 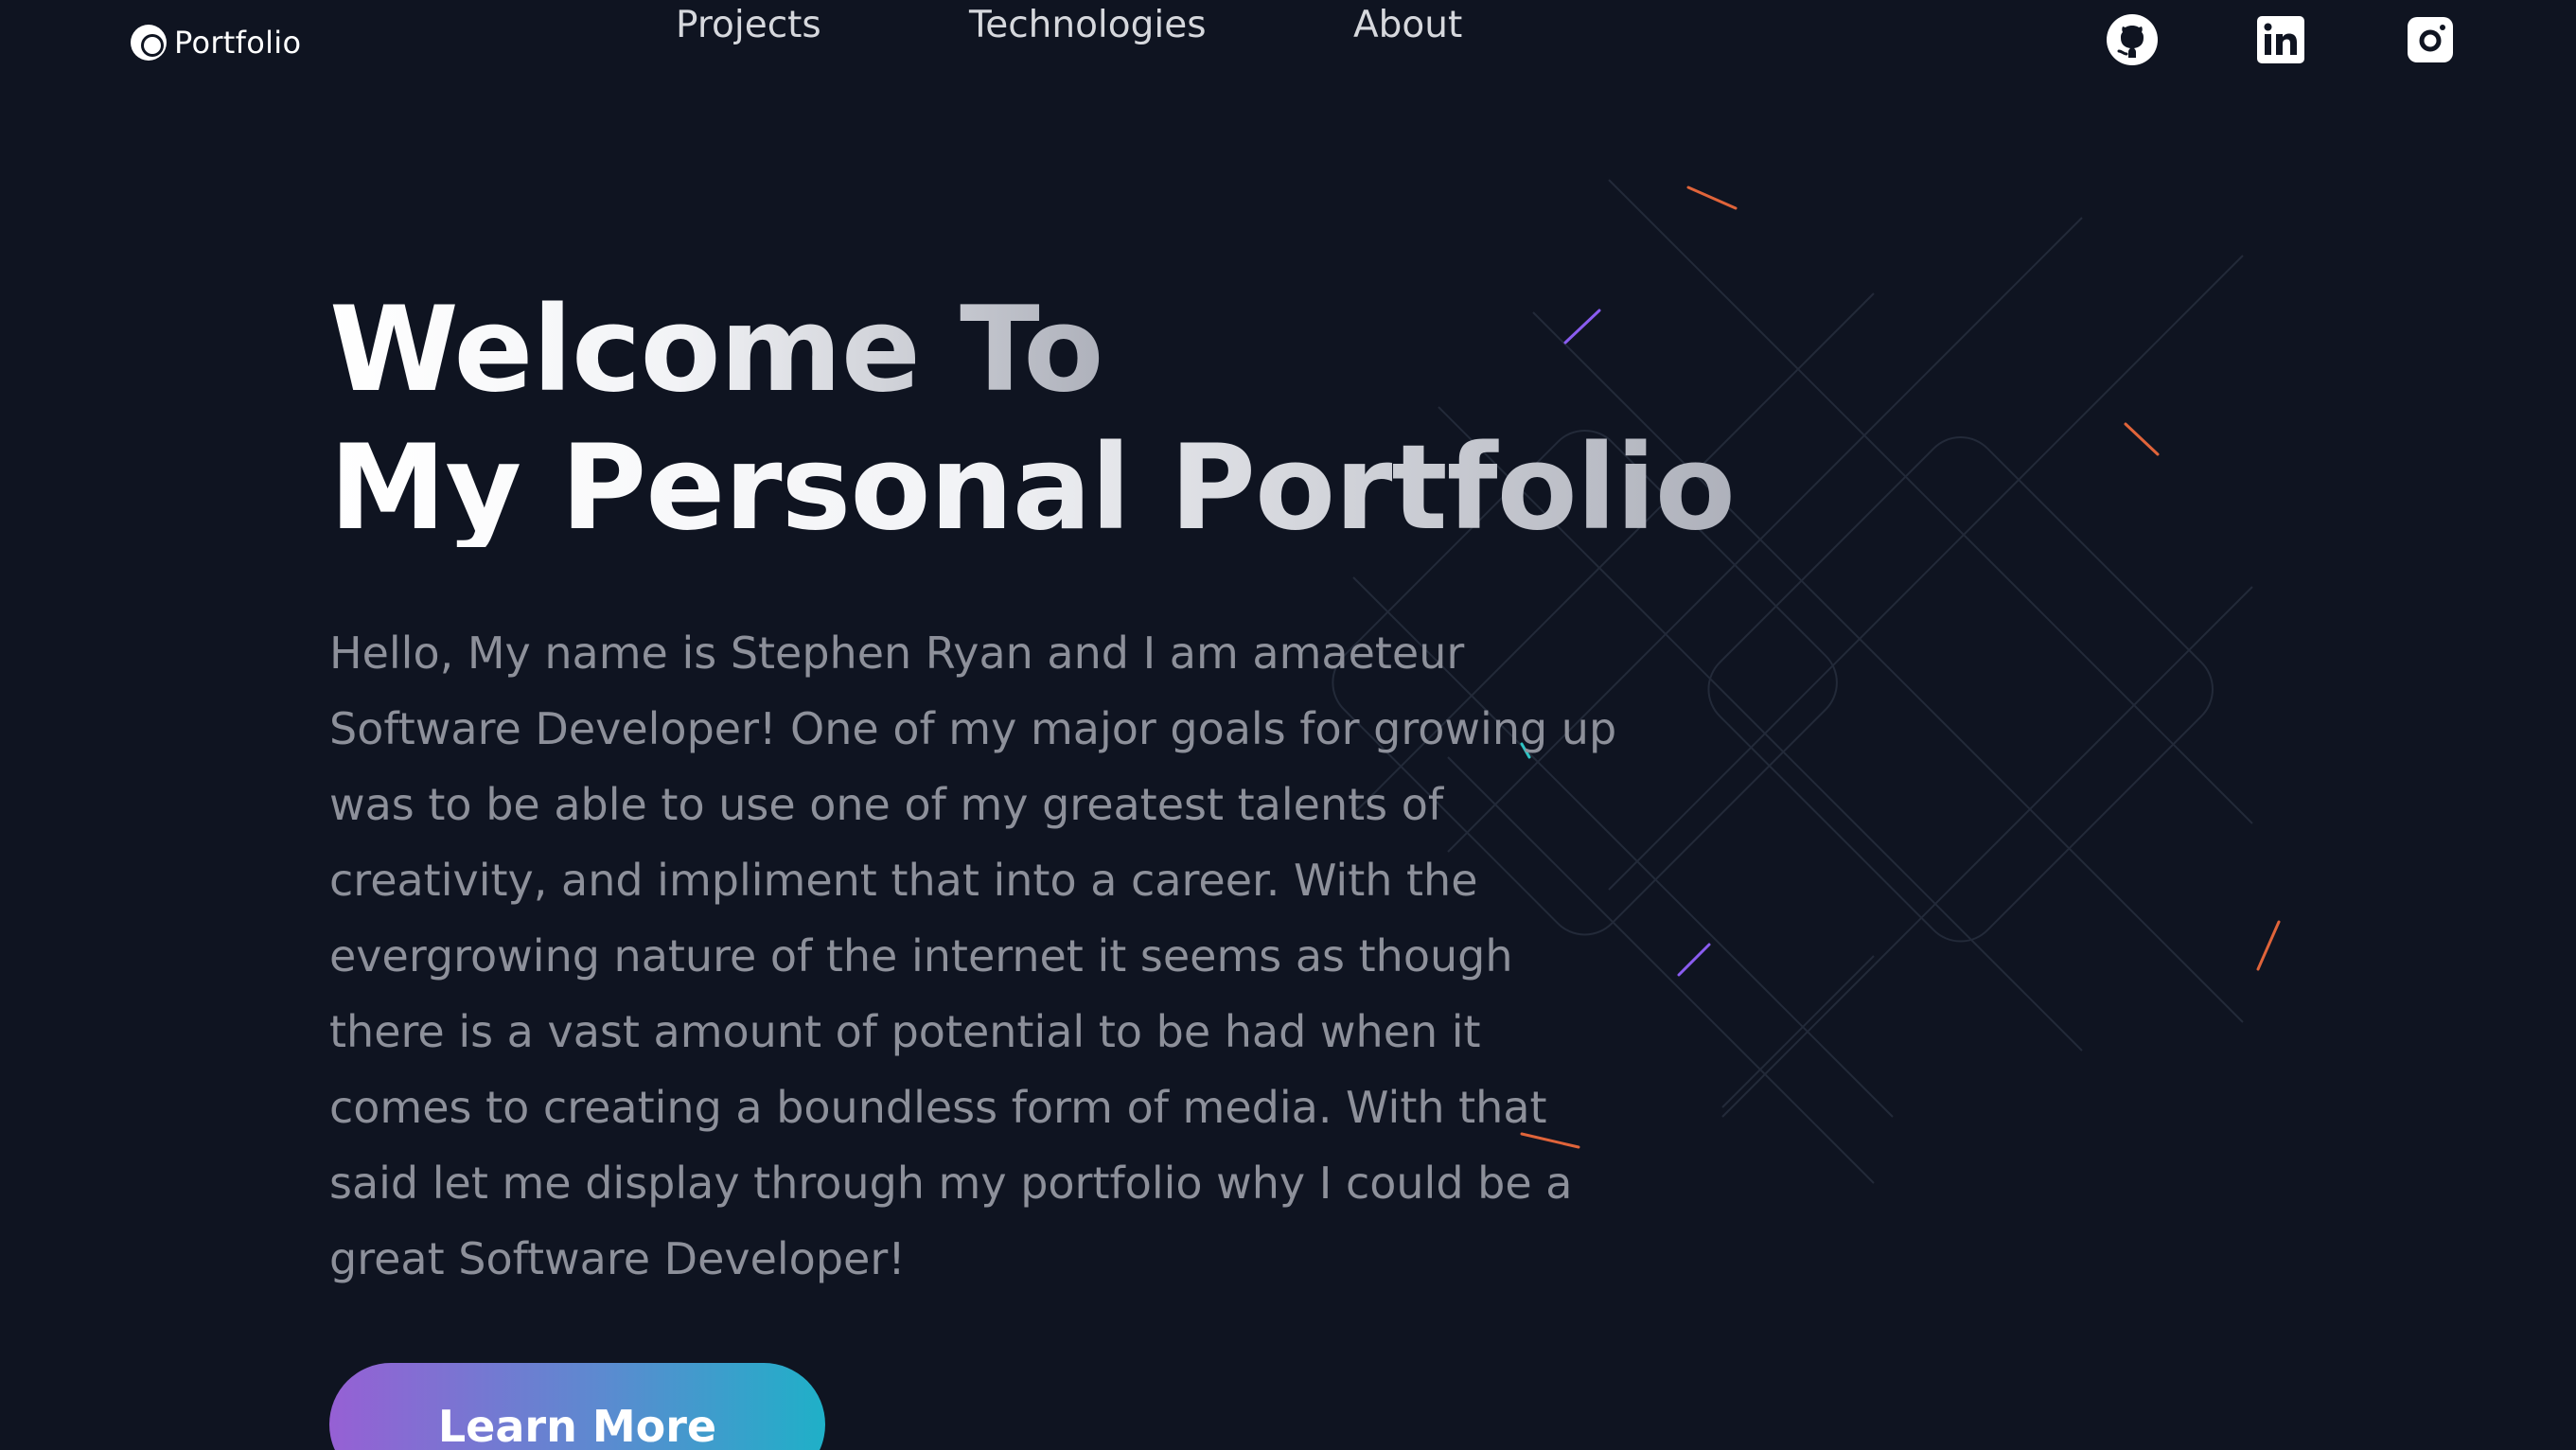 What do you see at coordinates (2280, 39) in the screenshot?
I see `linkedin-icon` at bounding box center [2280, 39].